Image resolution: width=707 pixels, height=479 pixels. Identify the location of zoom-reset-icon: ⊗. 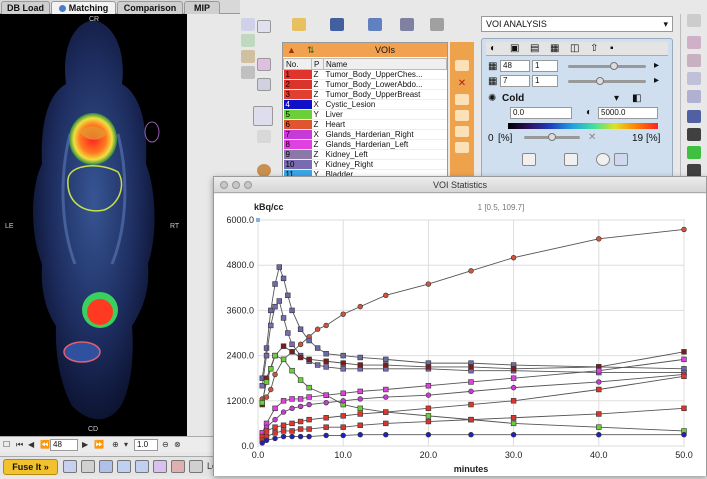
(177, 445).